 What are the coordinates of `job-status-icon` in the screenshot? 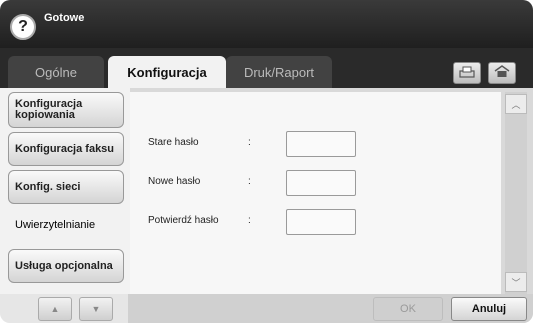 It's located at (467, 73).